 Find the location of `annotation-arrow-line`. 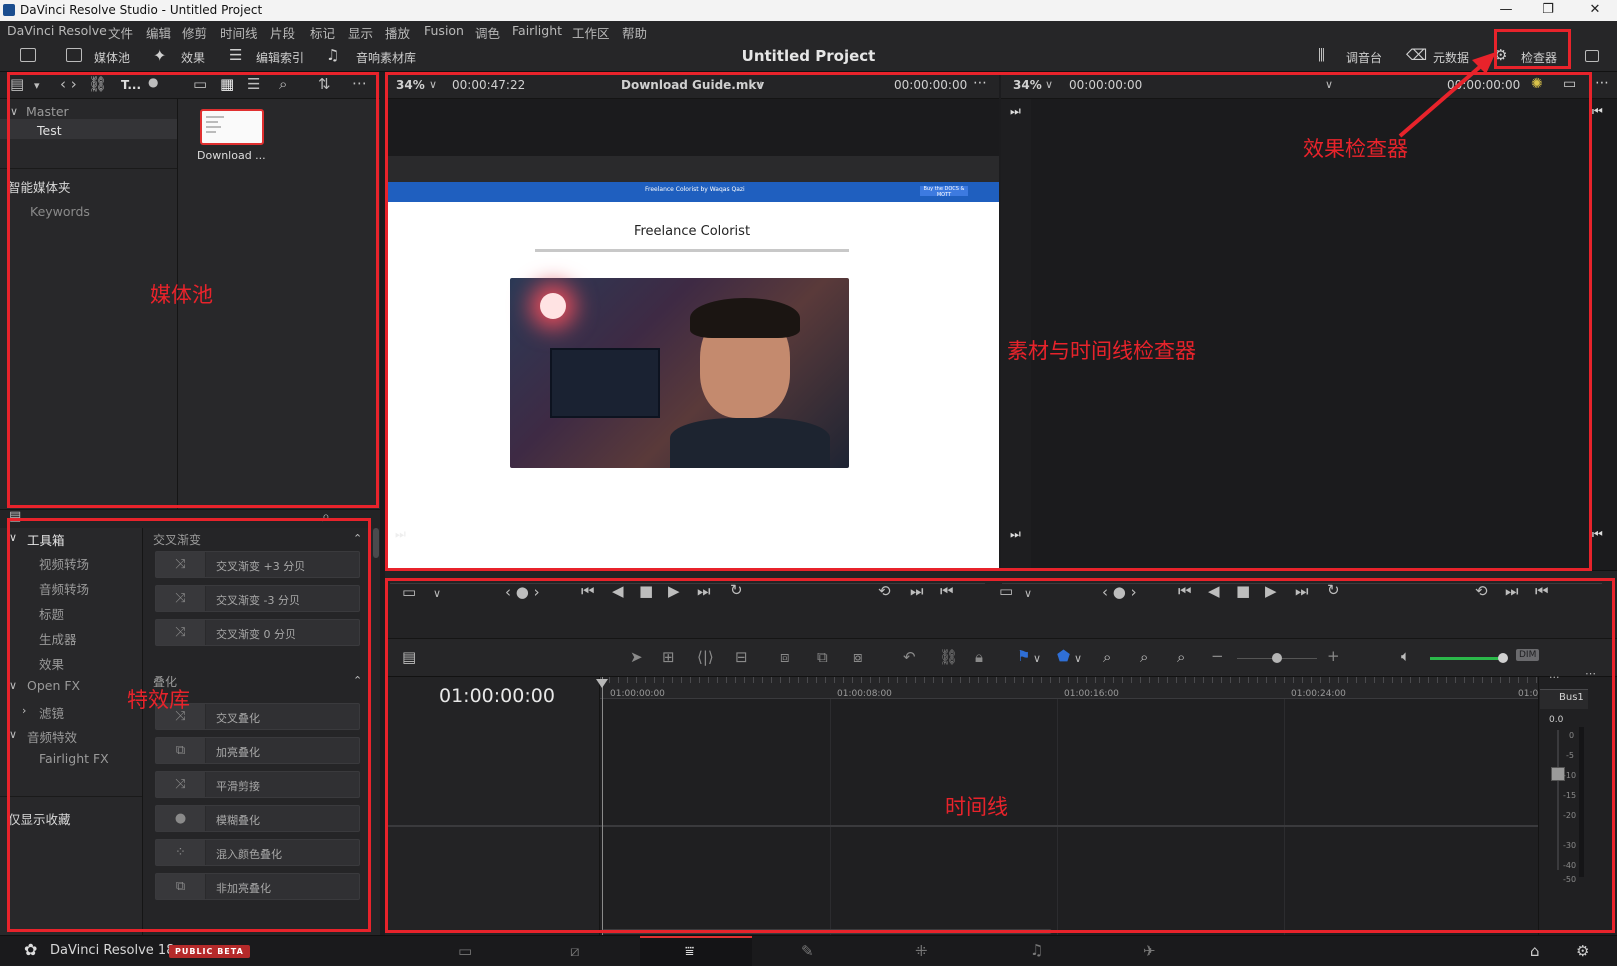

annotation-arrow-line is located at coordinates (1441, 100).